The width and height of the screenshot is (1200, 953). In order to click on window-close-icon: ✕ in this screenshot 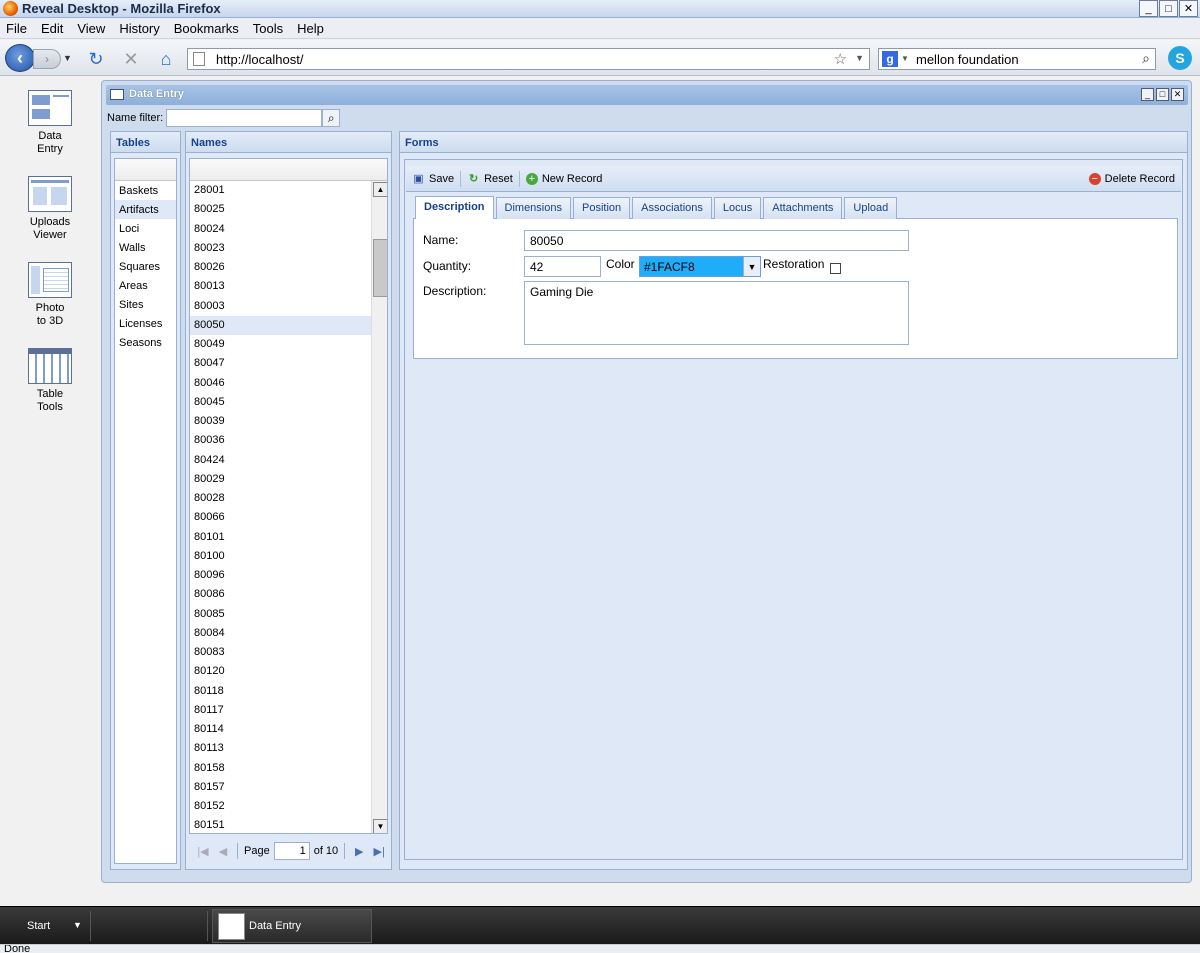, I will do `click(1177, 94)`.